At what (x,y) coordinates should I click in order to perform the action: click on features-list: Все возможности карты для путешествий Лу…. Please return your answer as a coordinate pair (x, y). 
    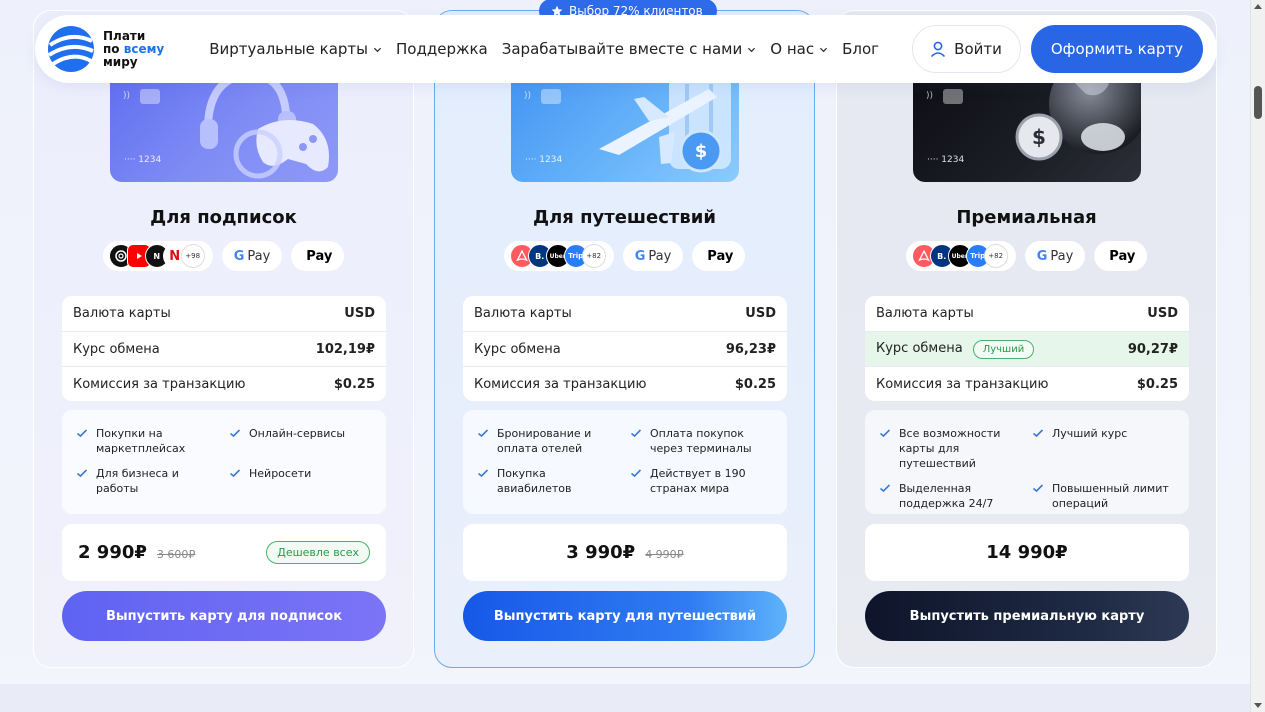
    Looking at the image, I should click on (1027, 462).